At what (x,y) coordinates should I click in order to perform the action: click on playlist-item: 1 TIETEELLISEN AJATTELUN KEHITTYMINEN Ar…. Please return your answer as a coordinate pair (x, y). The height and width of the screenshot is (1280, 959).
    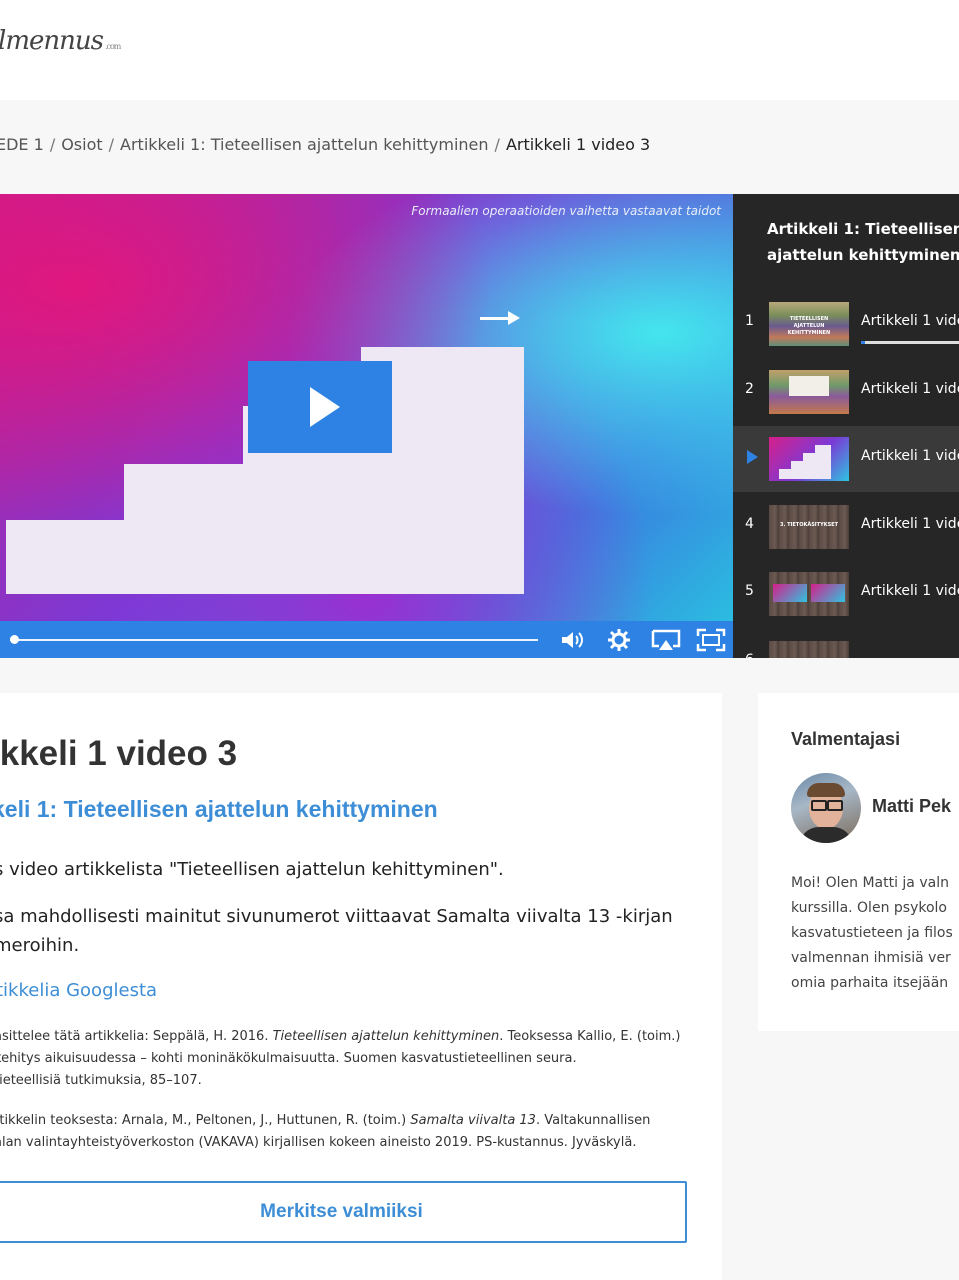
    Looking at the image, I should click on (846, 324).